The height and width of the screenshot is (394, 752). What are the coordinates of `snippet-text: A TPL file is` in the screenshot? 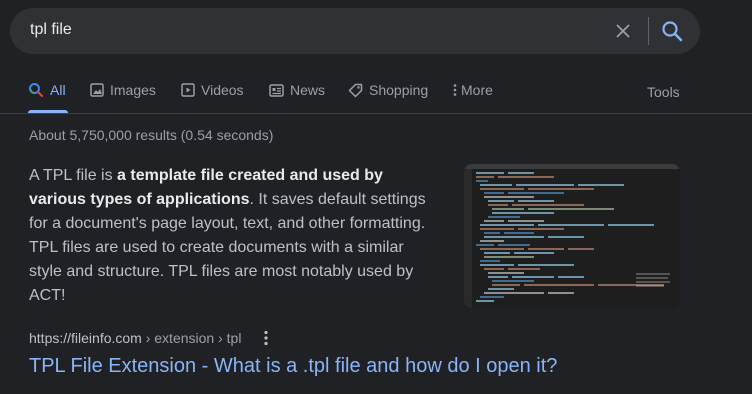 It's located at (73, 175).